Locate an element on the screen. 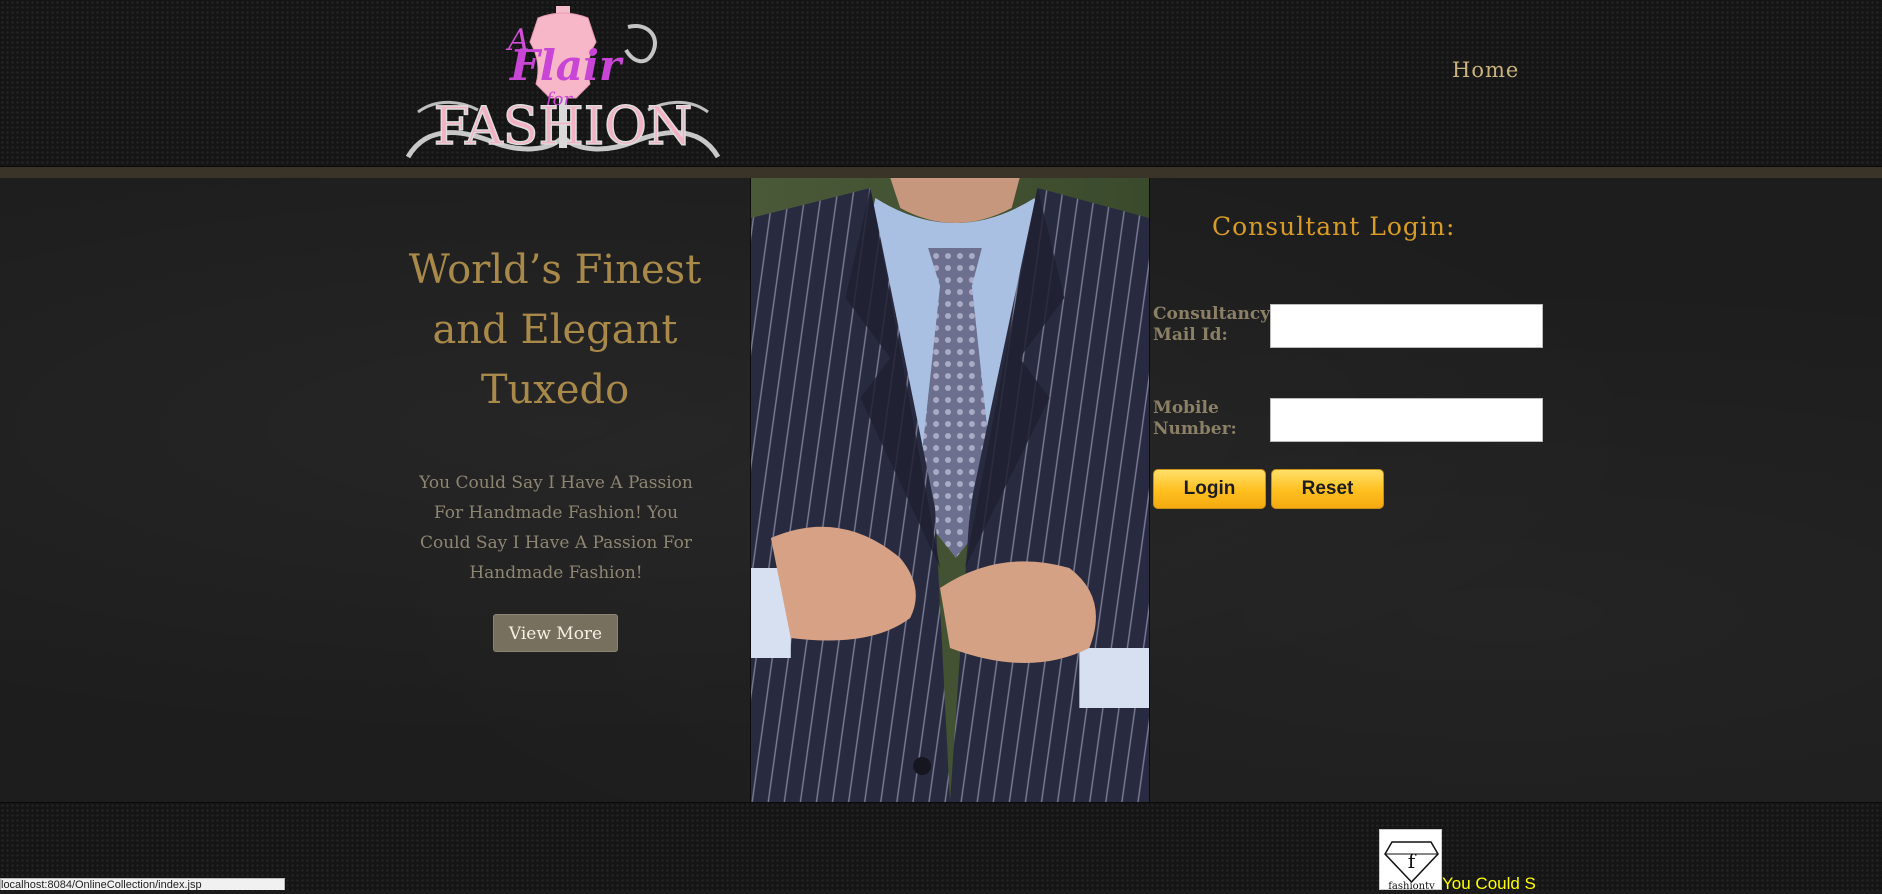 The width and height of the screenshot is (1882, 894). hero-title: World’s Finest and Elegant Tuxedo is located at coordinates (555, 330).